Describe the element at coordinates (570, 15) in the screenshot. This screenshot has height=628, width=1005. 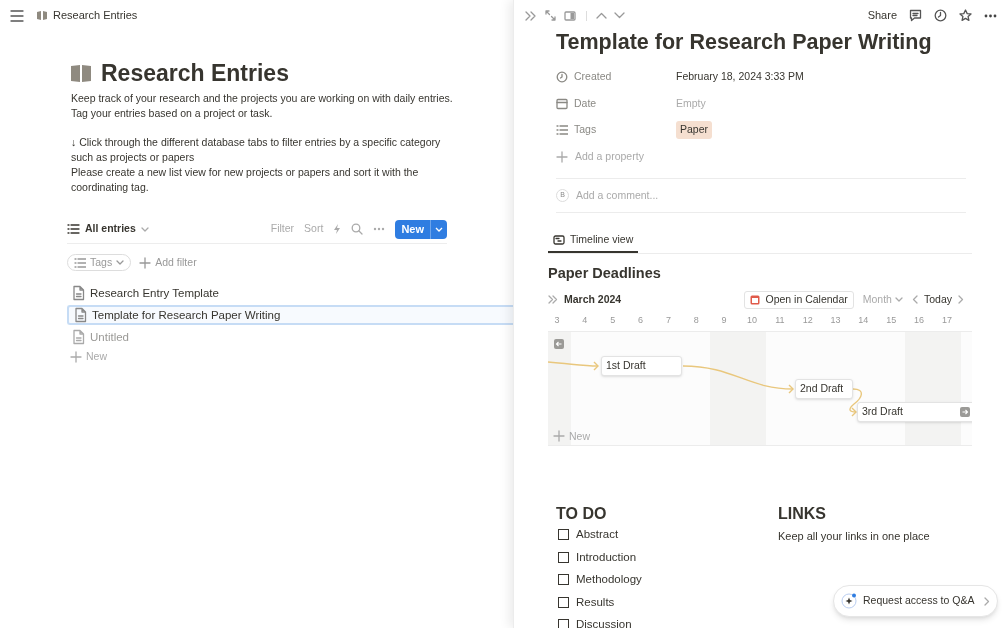
I see `panel-icon` at that location.